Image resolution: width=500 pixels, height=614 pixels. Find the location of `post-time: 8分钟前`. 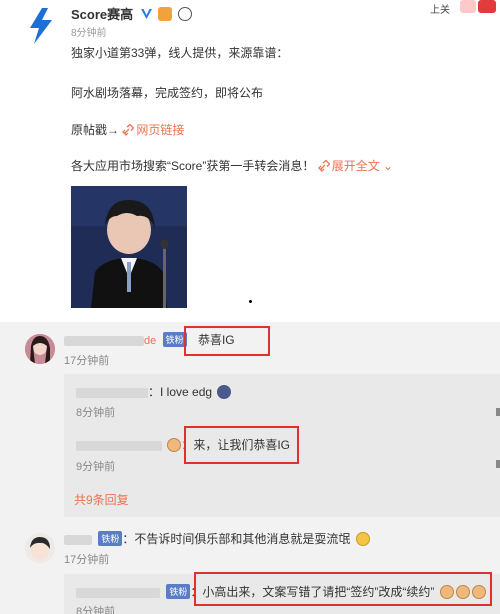

post-time: 8分钟前 is located at coordinates (89, 33).